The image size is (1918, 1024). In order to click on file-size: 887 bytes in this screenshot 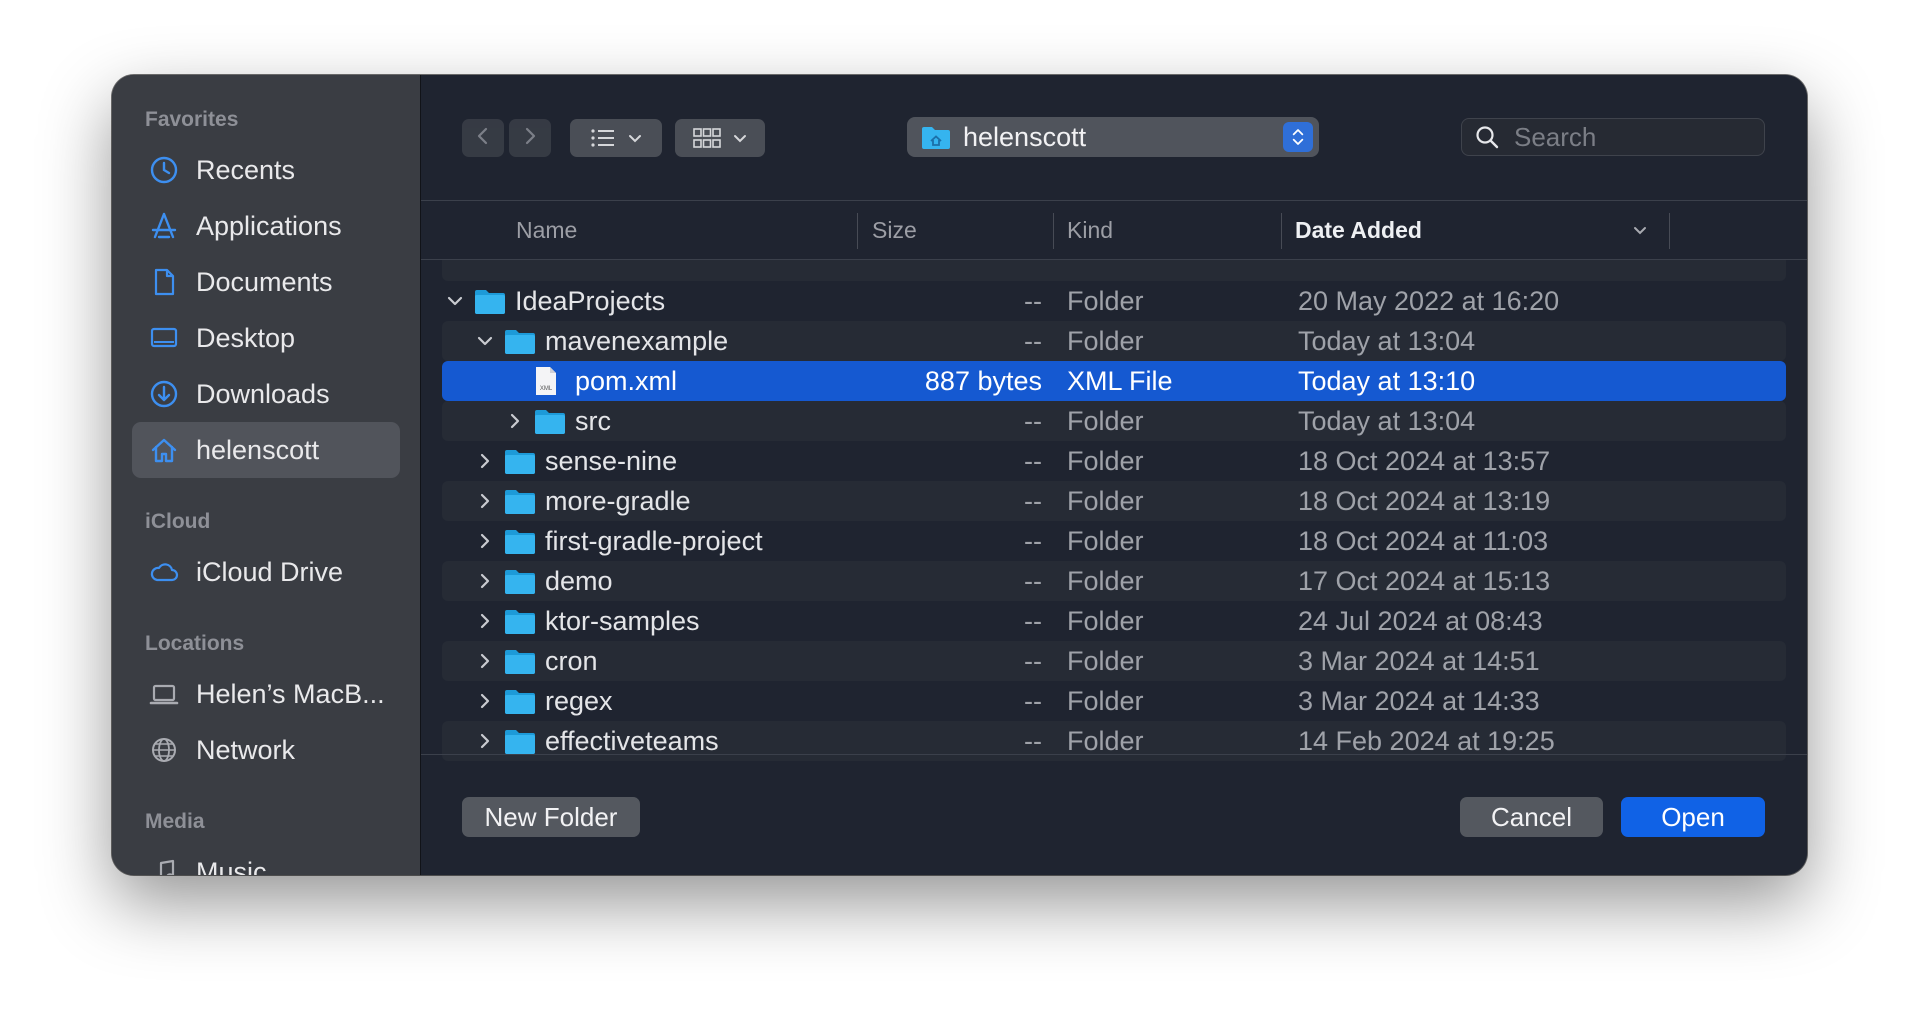, I will do `click(983, 380)`.